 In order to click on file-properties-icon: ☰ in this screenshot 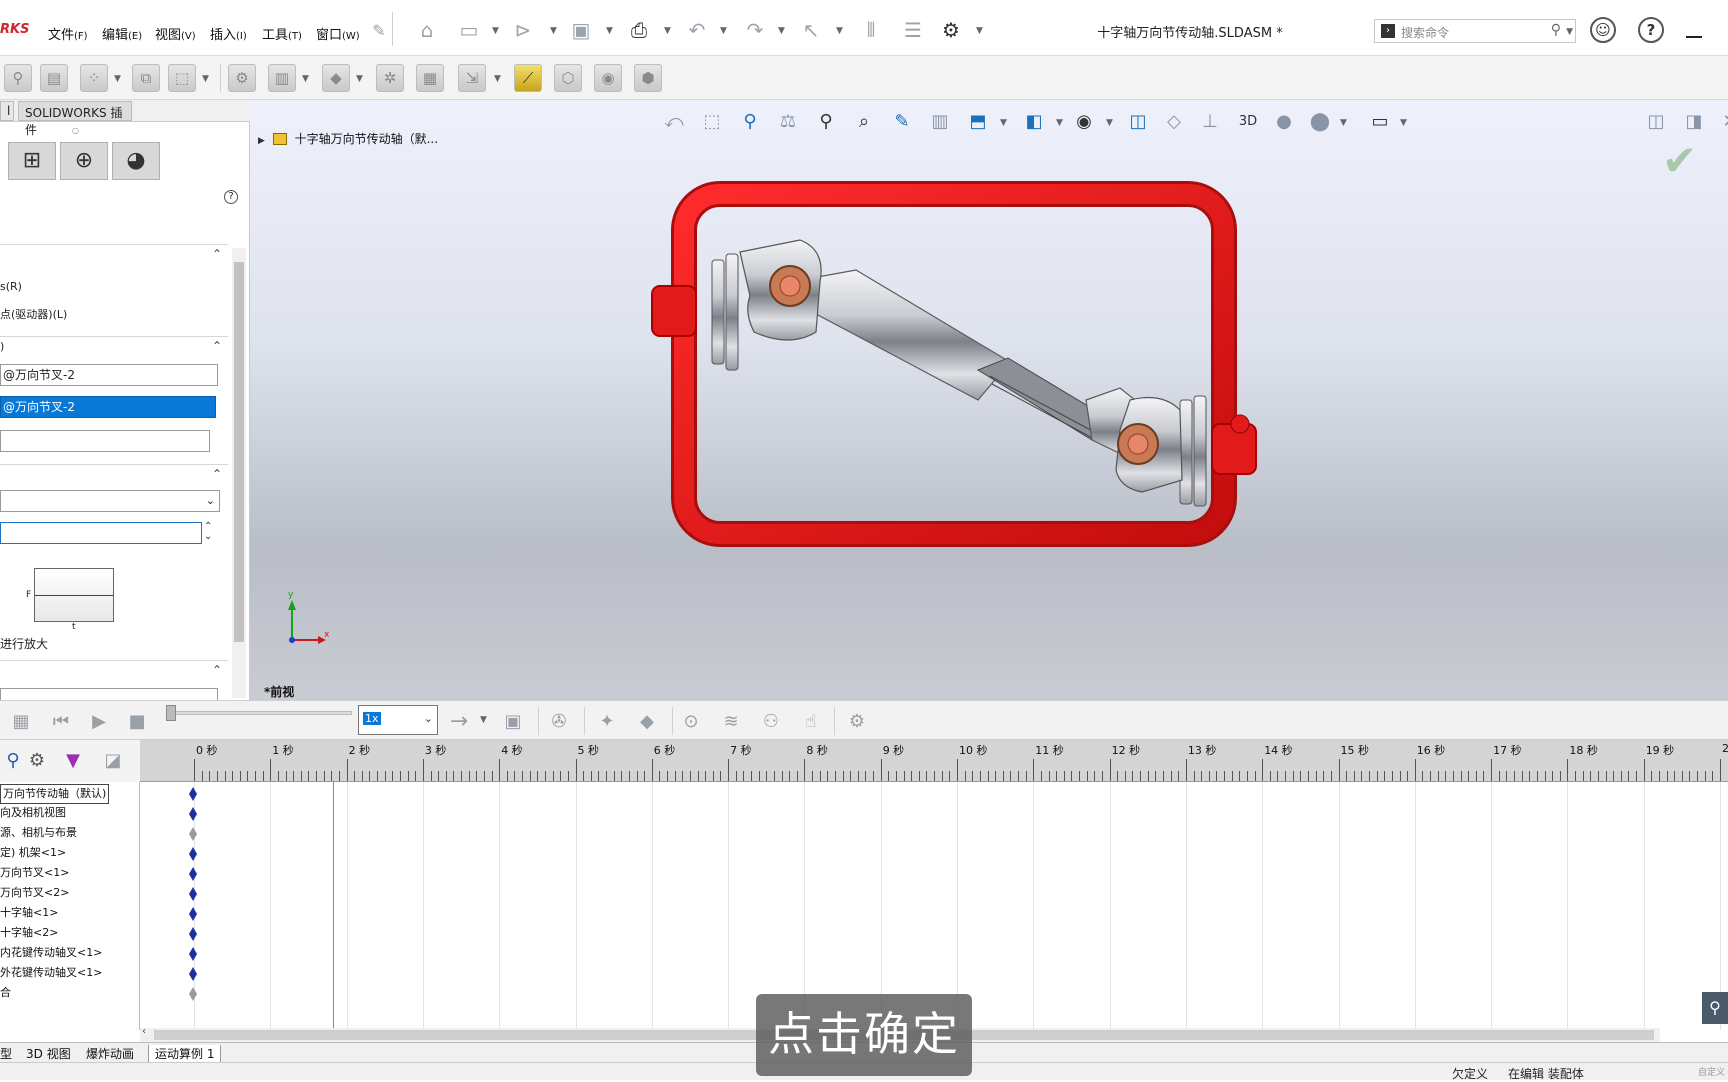, I will do `click(913, 30)`.